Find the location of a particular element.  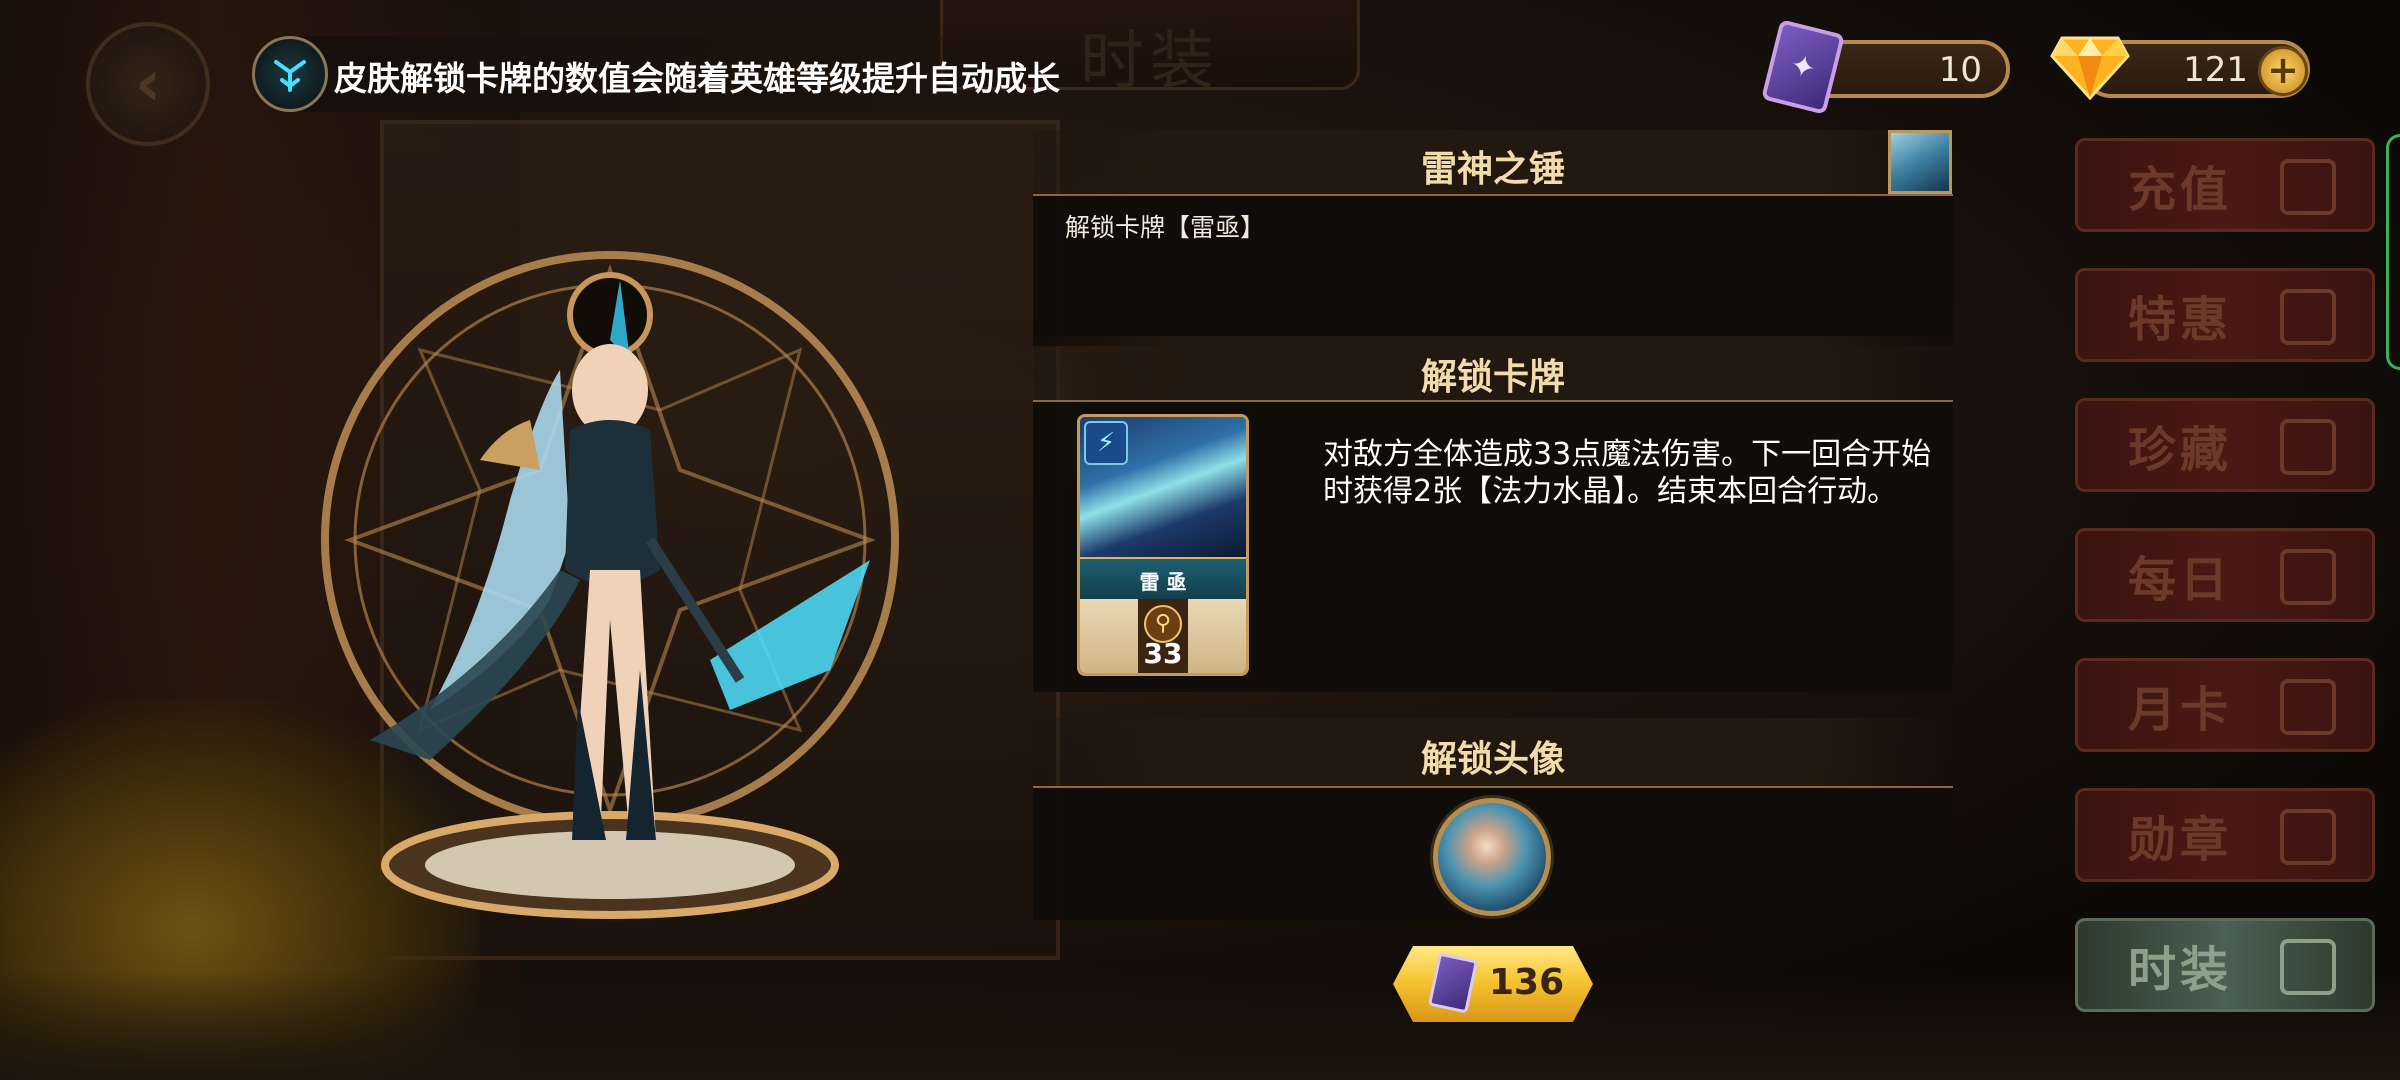

side-item-label: 珍藏 is located at coordinates (2180, 450).